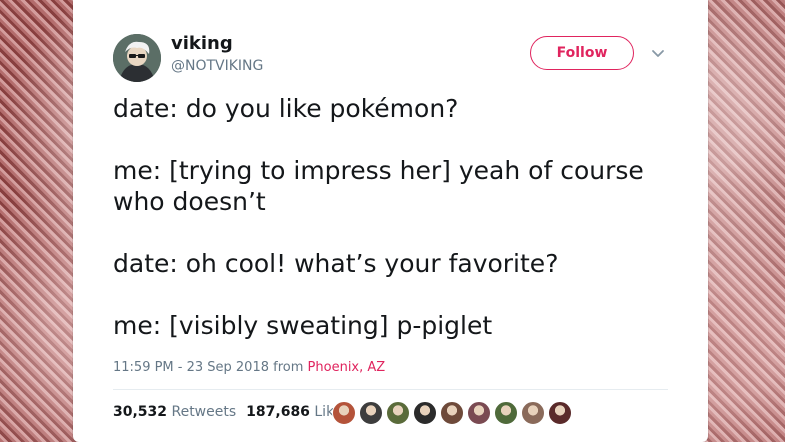 The width and height of the screenshot is (785, 442). I want to click on tweet-paragraph: me: [visibly sweating] p-piglet, so click(303, 325).